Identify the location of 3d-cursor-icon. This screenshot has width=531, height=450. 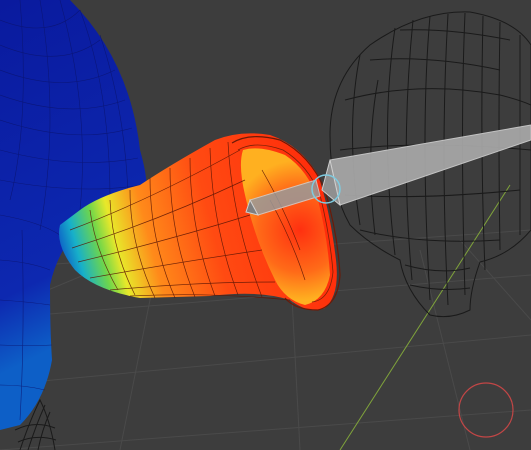
(486, 410).